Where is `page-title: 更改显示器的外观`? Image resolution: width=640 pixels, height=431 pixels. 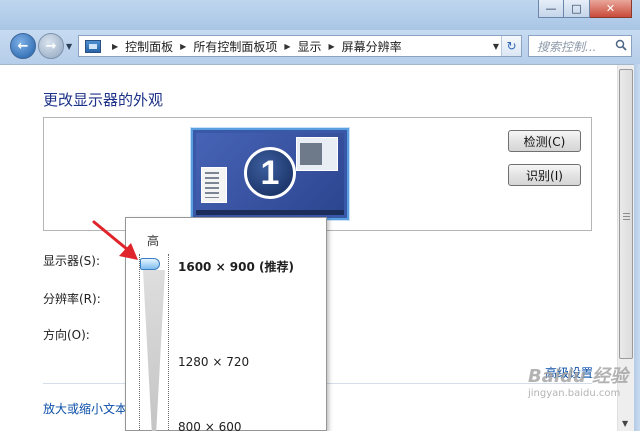
page-title: 更改显示器的外观 is located at coordinates (103, 100).